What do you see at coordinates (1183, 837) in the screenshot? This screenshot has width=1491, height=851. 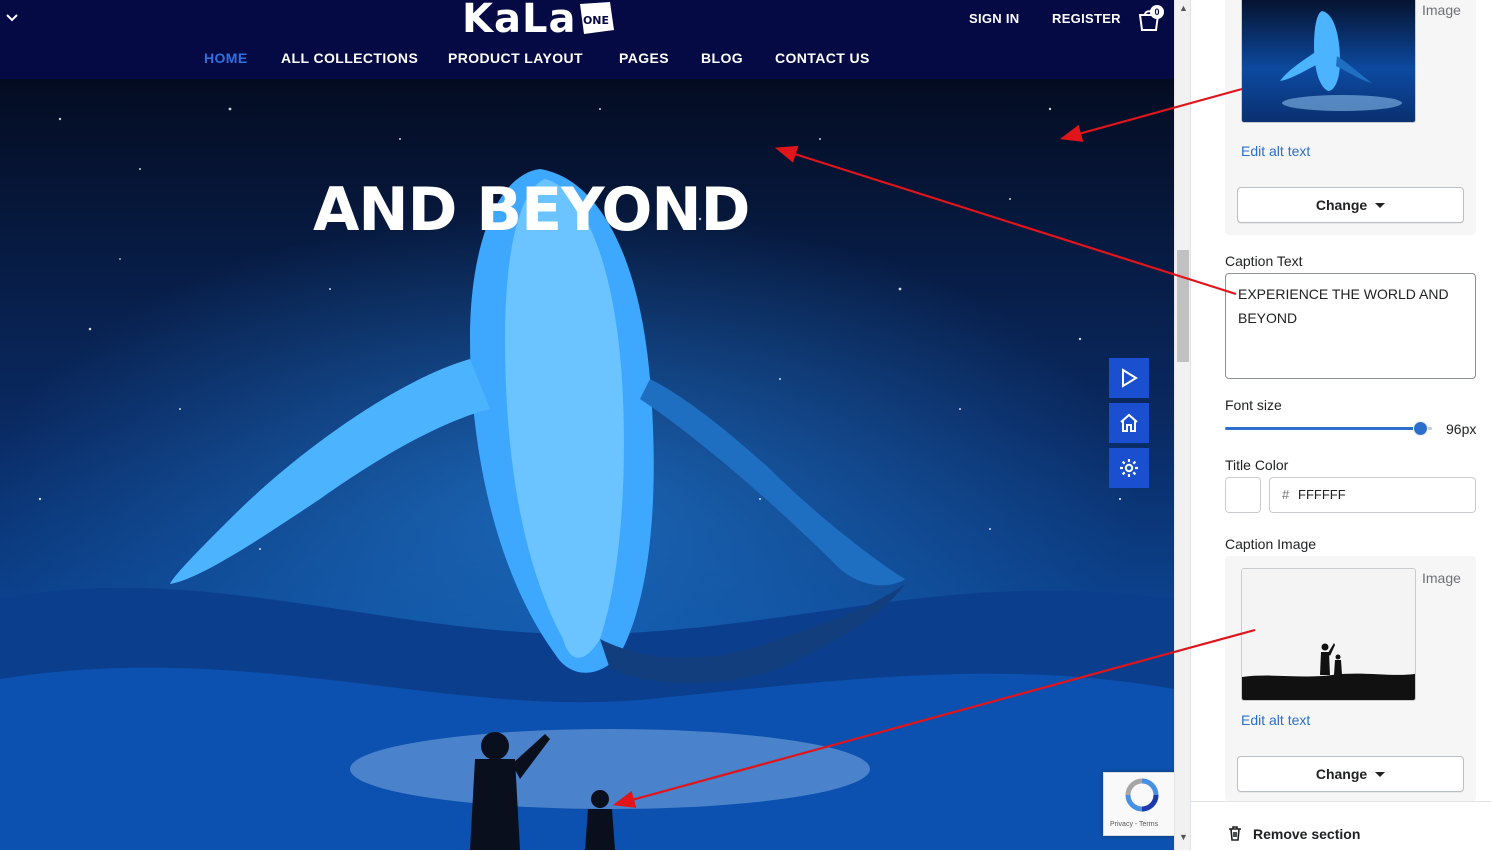 I see `scroll-down-arrow-icon: ▼` at bounding box center [1183, 837].